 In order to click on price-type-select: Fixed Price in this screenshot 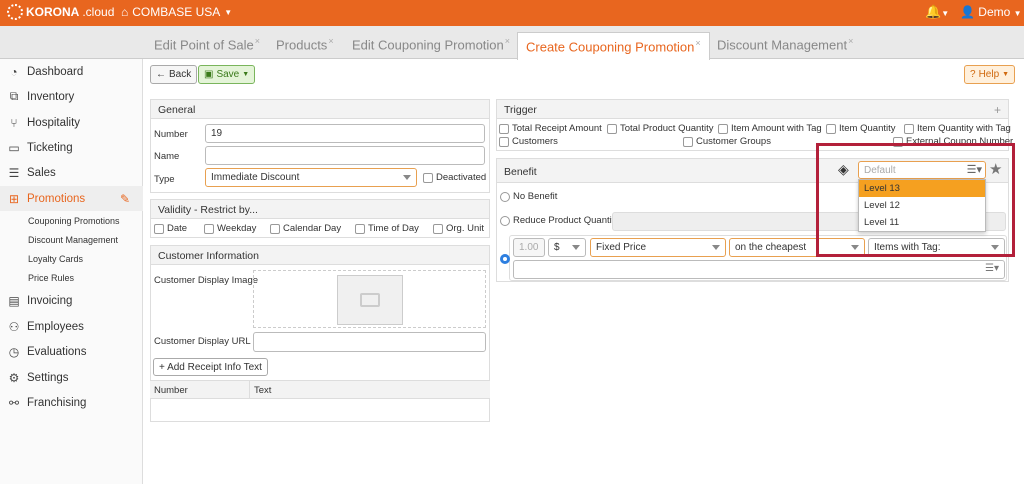, I will do `click(658, 247)`.